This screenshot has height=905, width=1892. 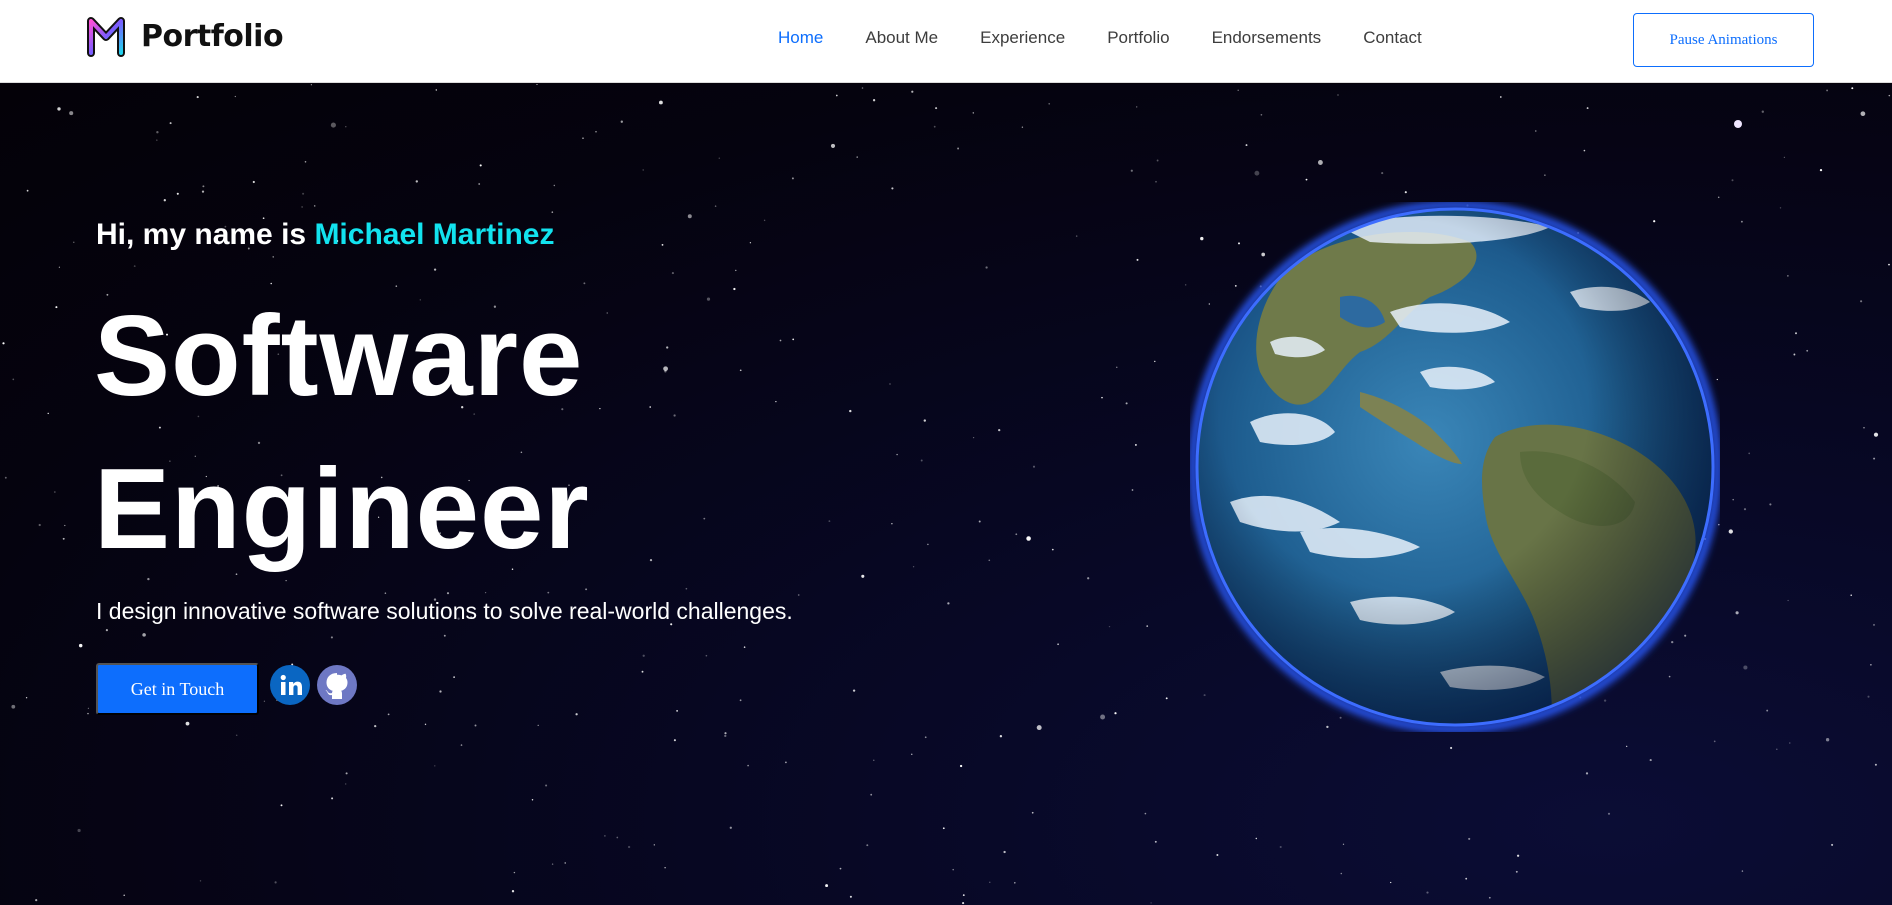 What do you see at coordinates (1138, 38) in the screenshot?
I see `nav-portfolio: Portfolio` at bounding box center [1138, 38].